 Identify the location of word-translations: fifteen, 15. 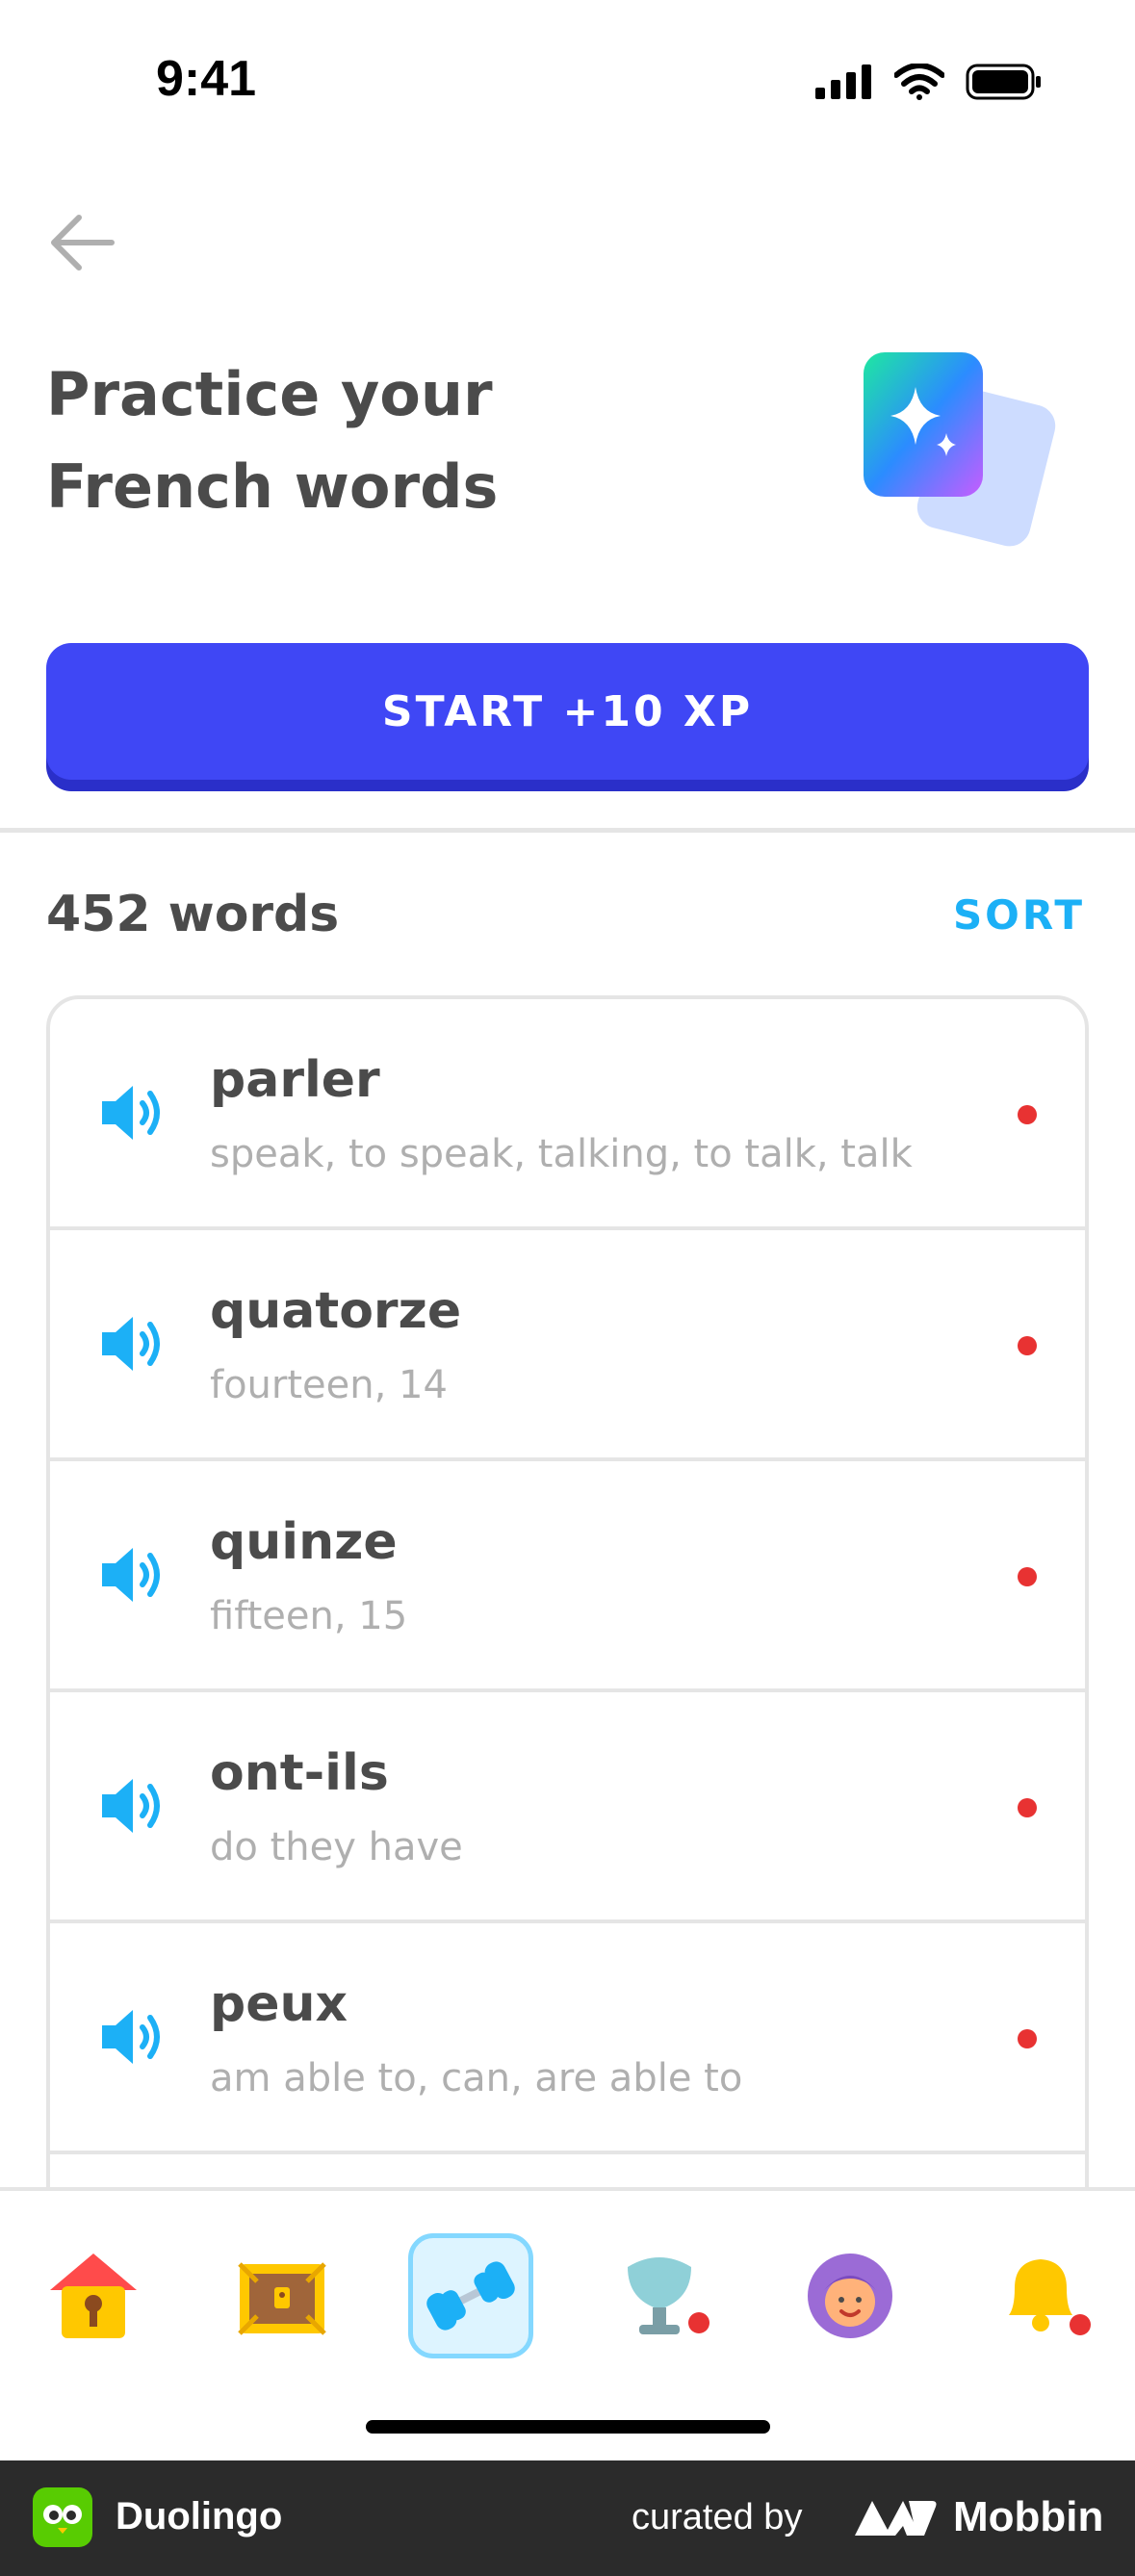
(309, 1616).